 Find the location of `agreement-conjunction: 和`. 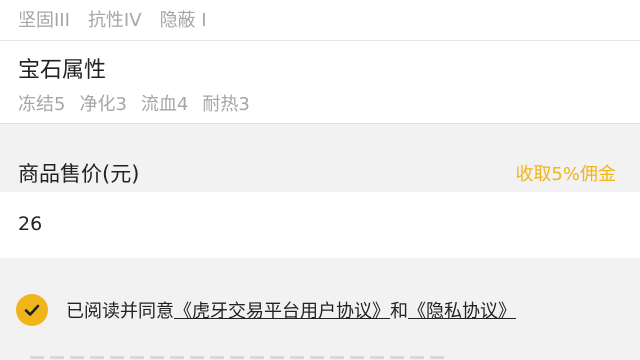

agreement-conjunction: 和 is located at coordinates (399, 311).